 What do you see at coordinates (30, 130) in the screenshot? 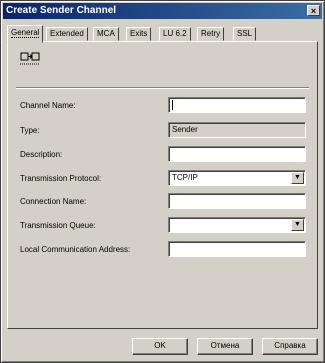
I see `type-label: Type:` at bounding box center [30, 130].